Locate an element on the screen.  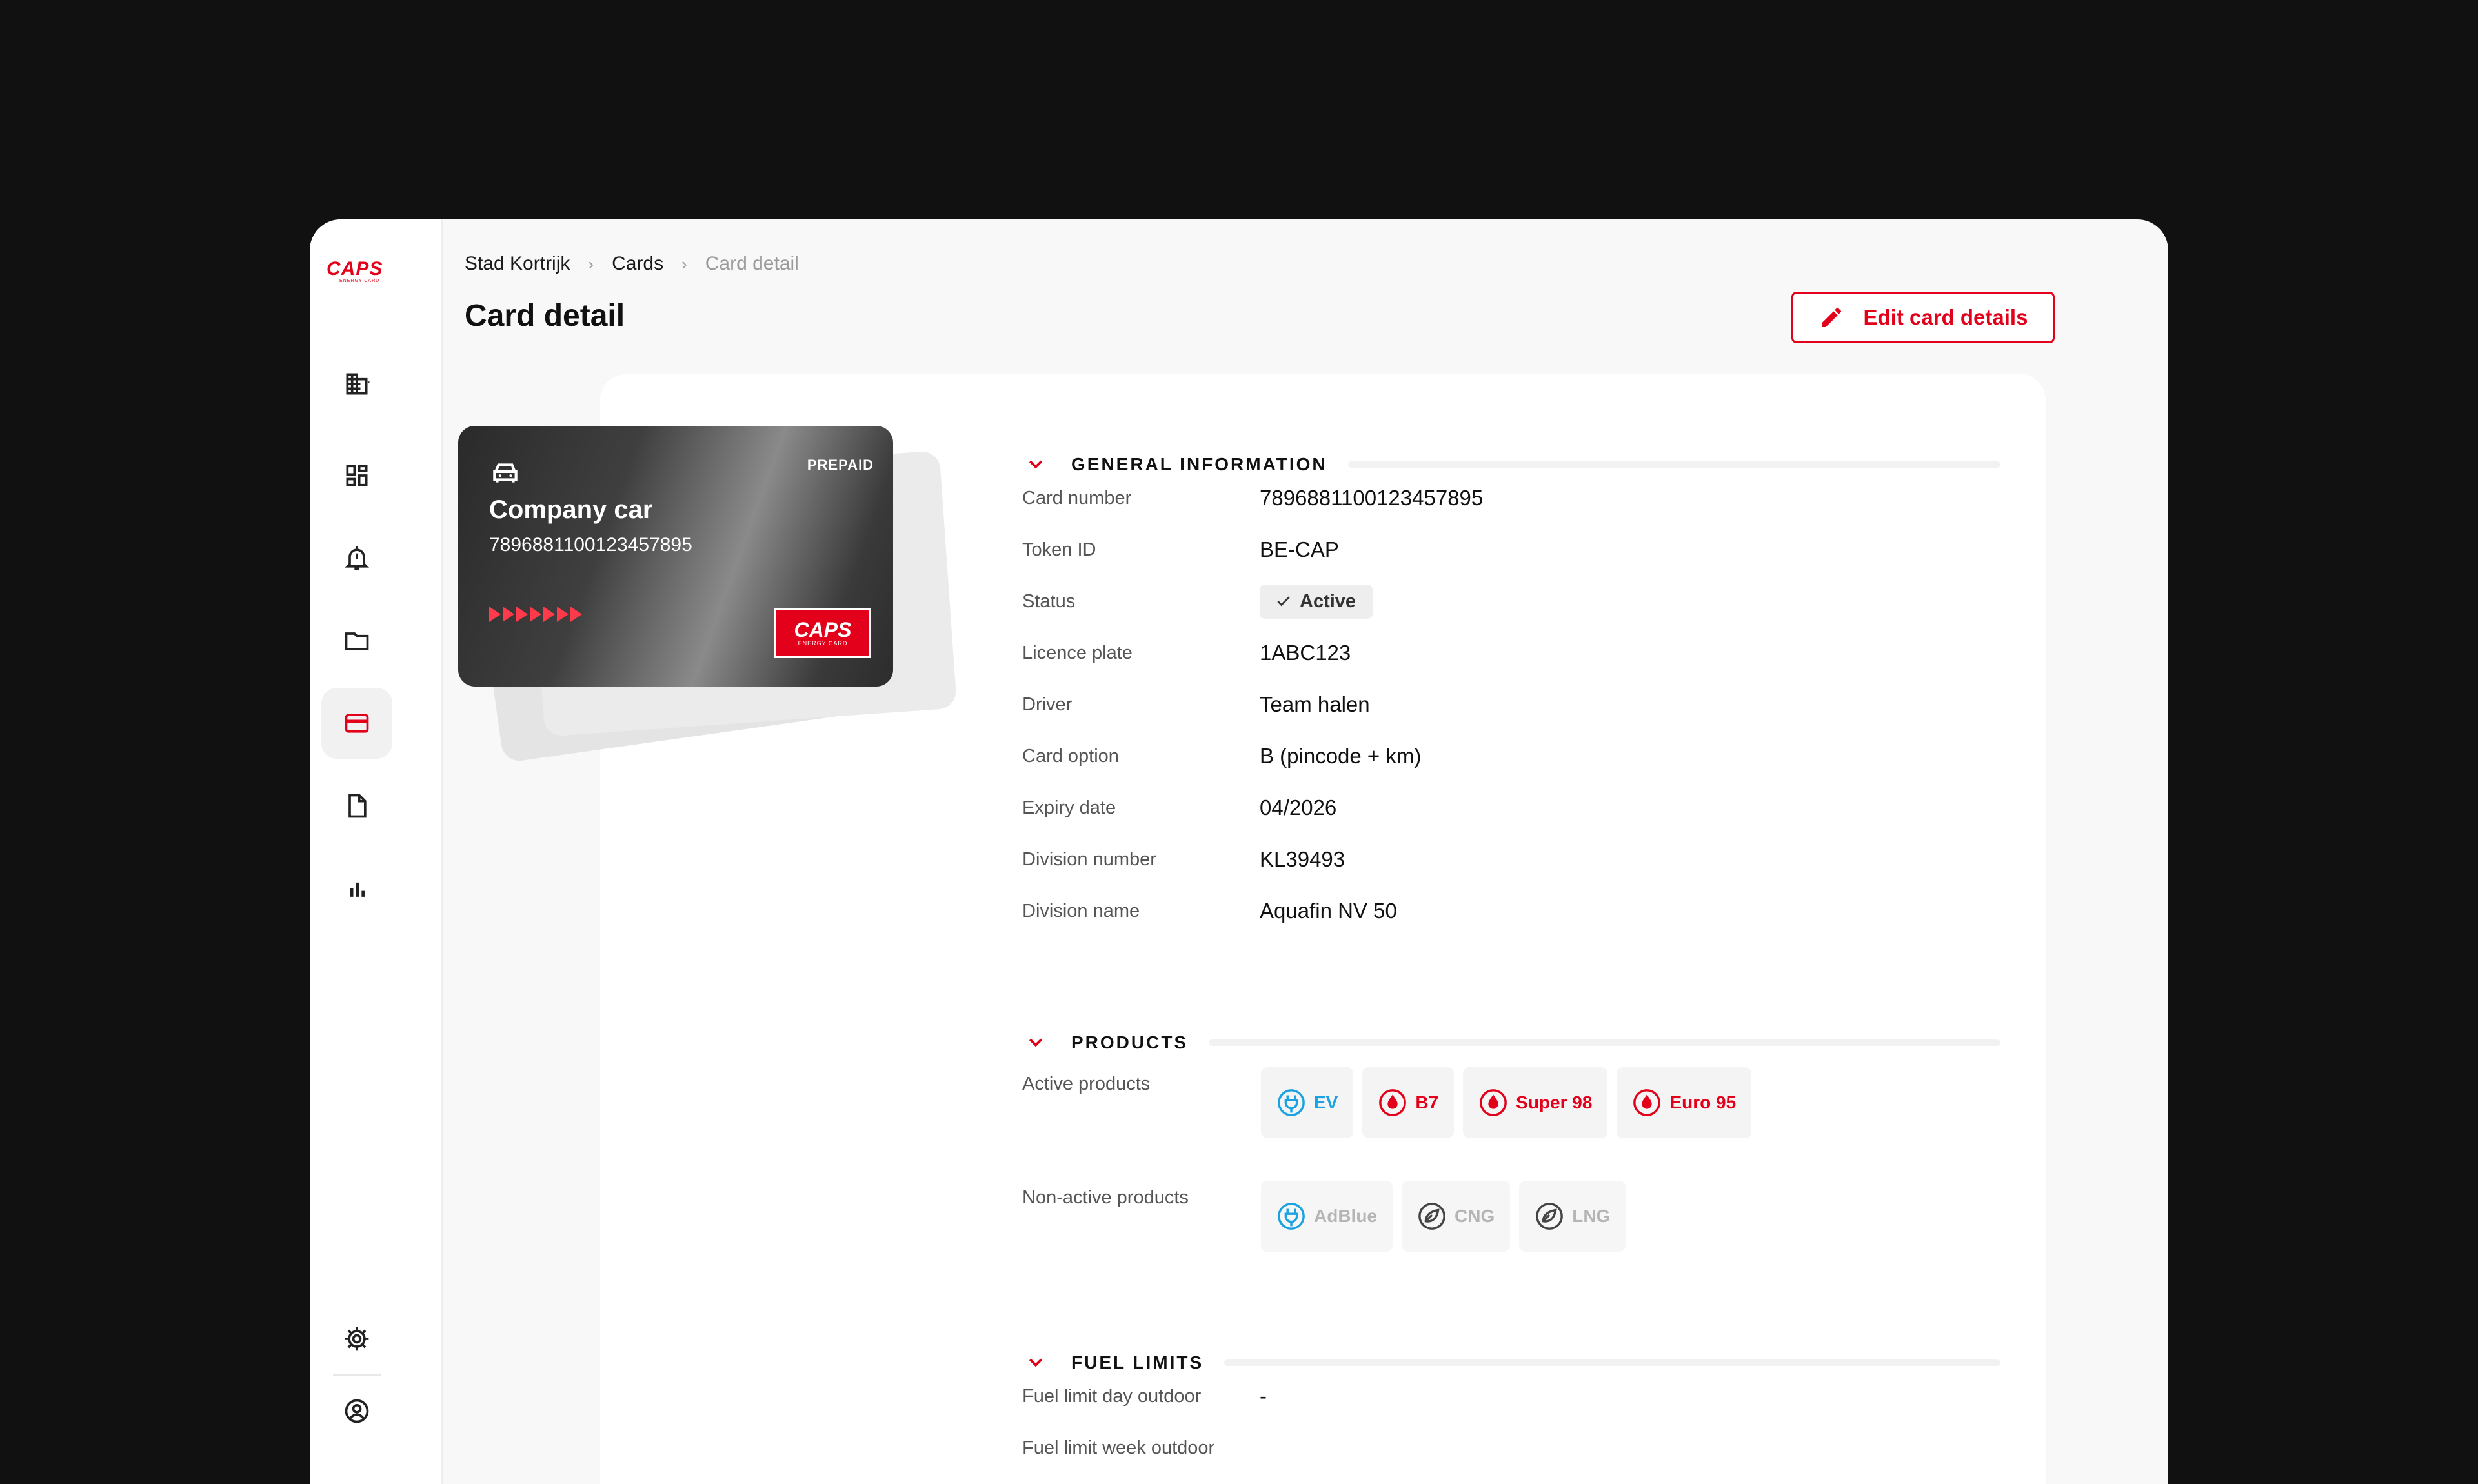
info-label: Fuel limit week outdoor is located at coordinates (1118, 1447).